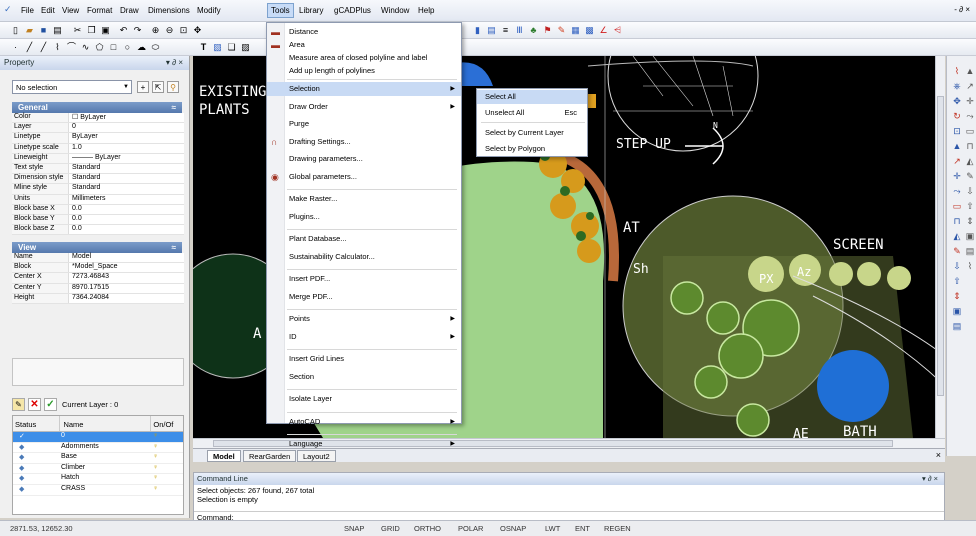  I want to click on menu-file: File, so click(27, 10).